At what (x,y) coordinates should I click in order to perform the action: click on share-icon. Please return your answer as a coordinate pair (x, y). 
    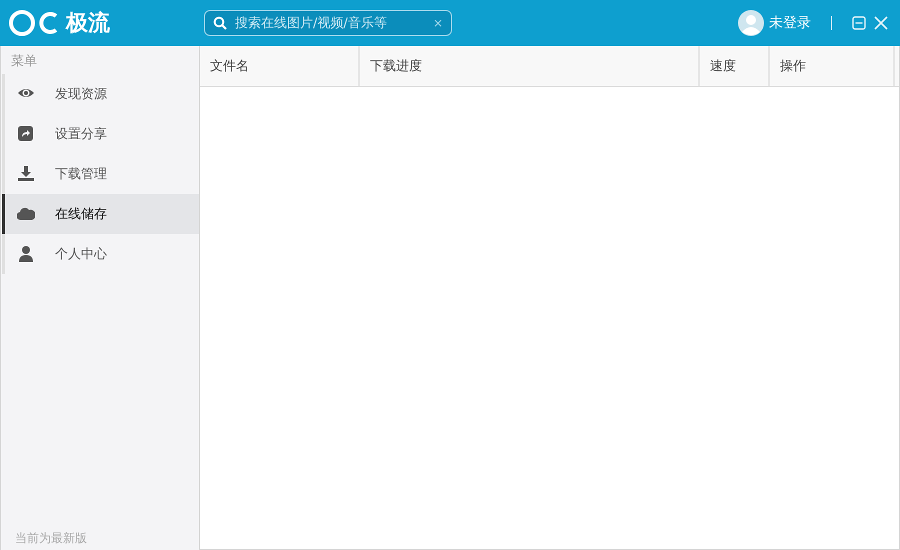
    Looking at the image, I should click on (26, 134).